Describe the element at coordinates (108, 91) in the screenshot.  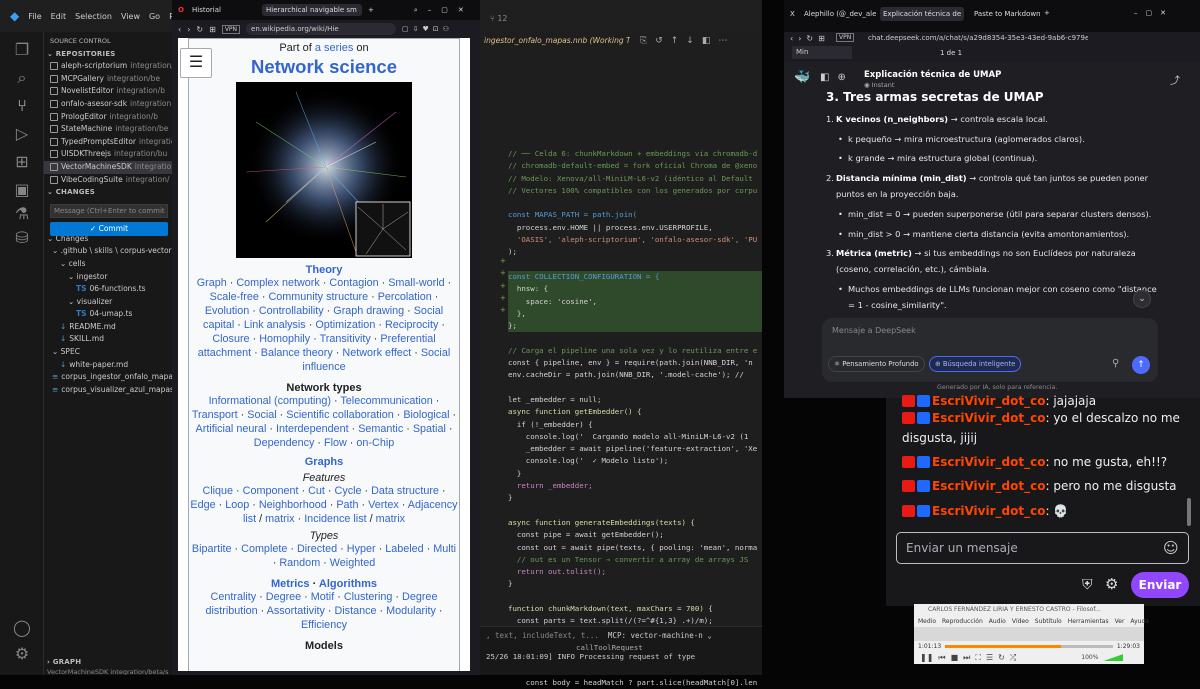
I see `repository-item: NovelistEditor integration/b` at that location.